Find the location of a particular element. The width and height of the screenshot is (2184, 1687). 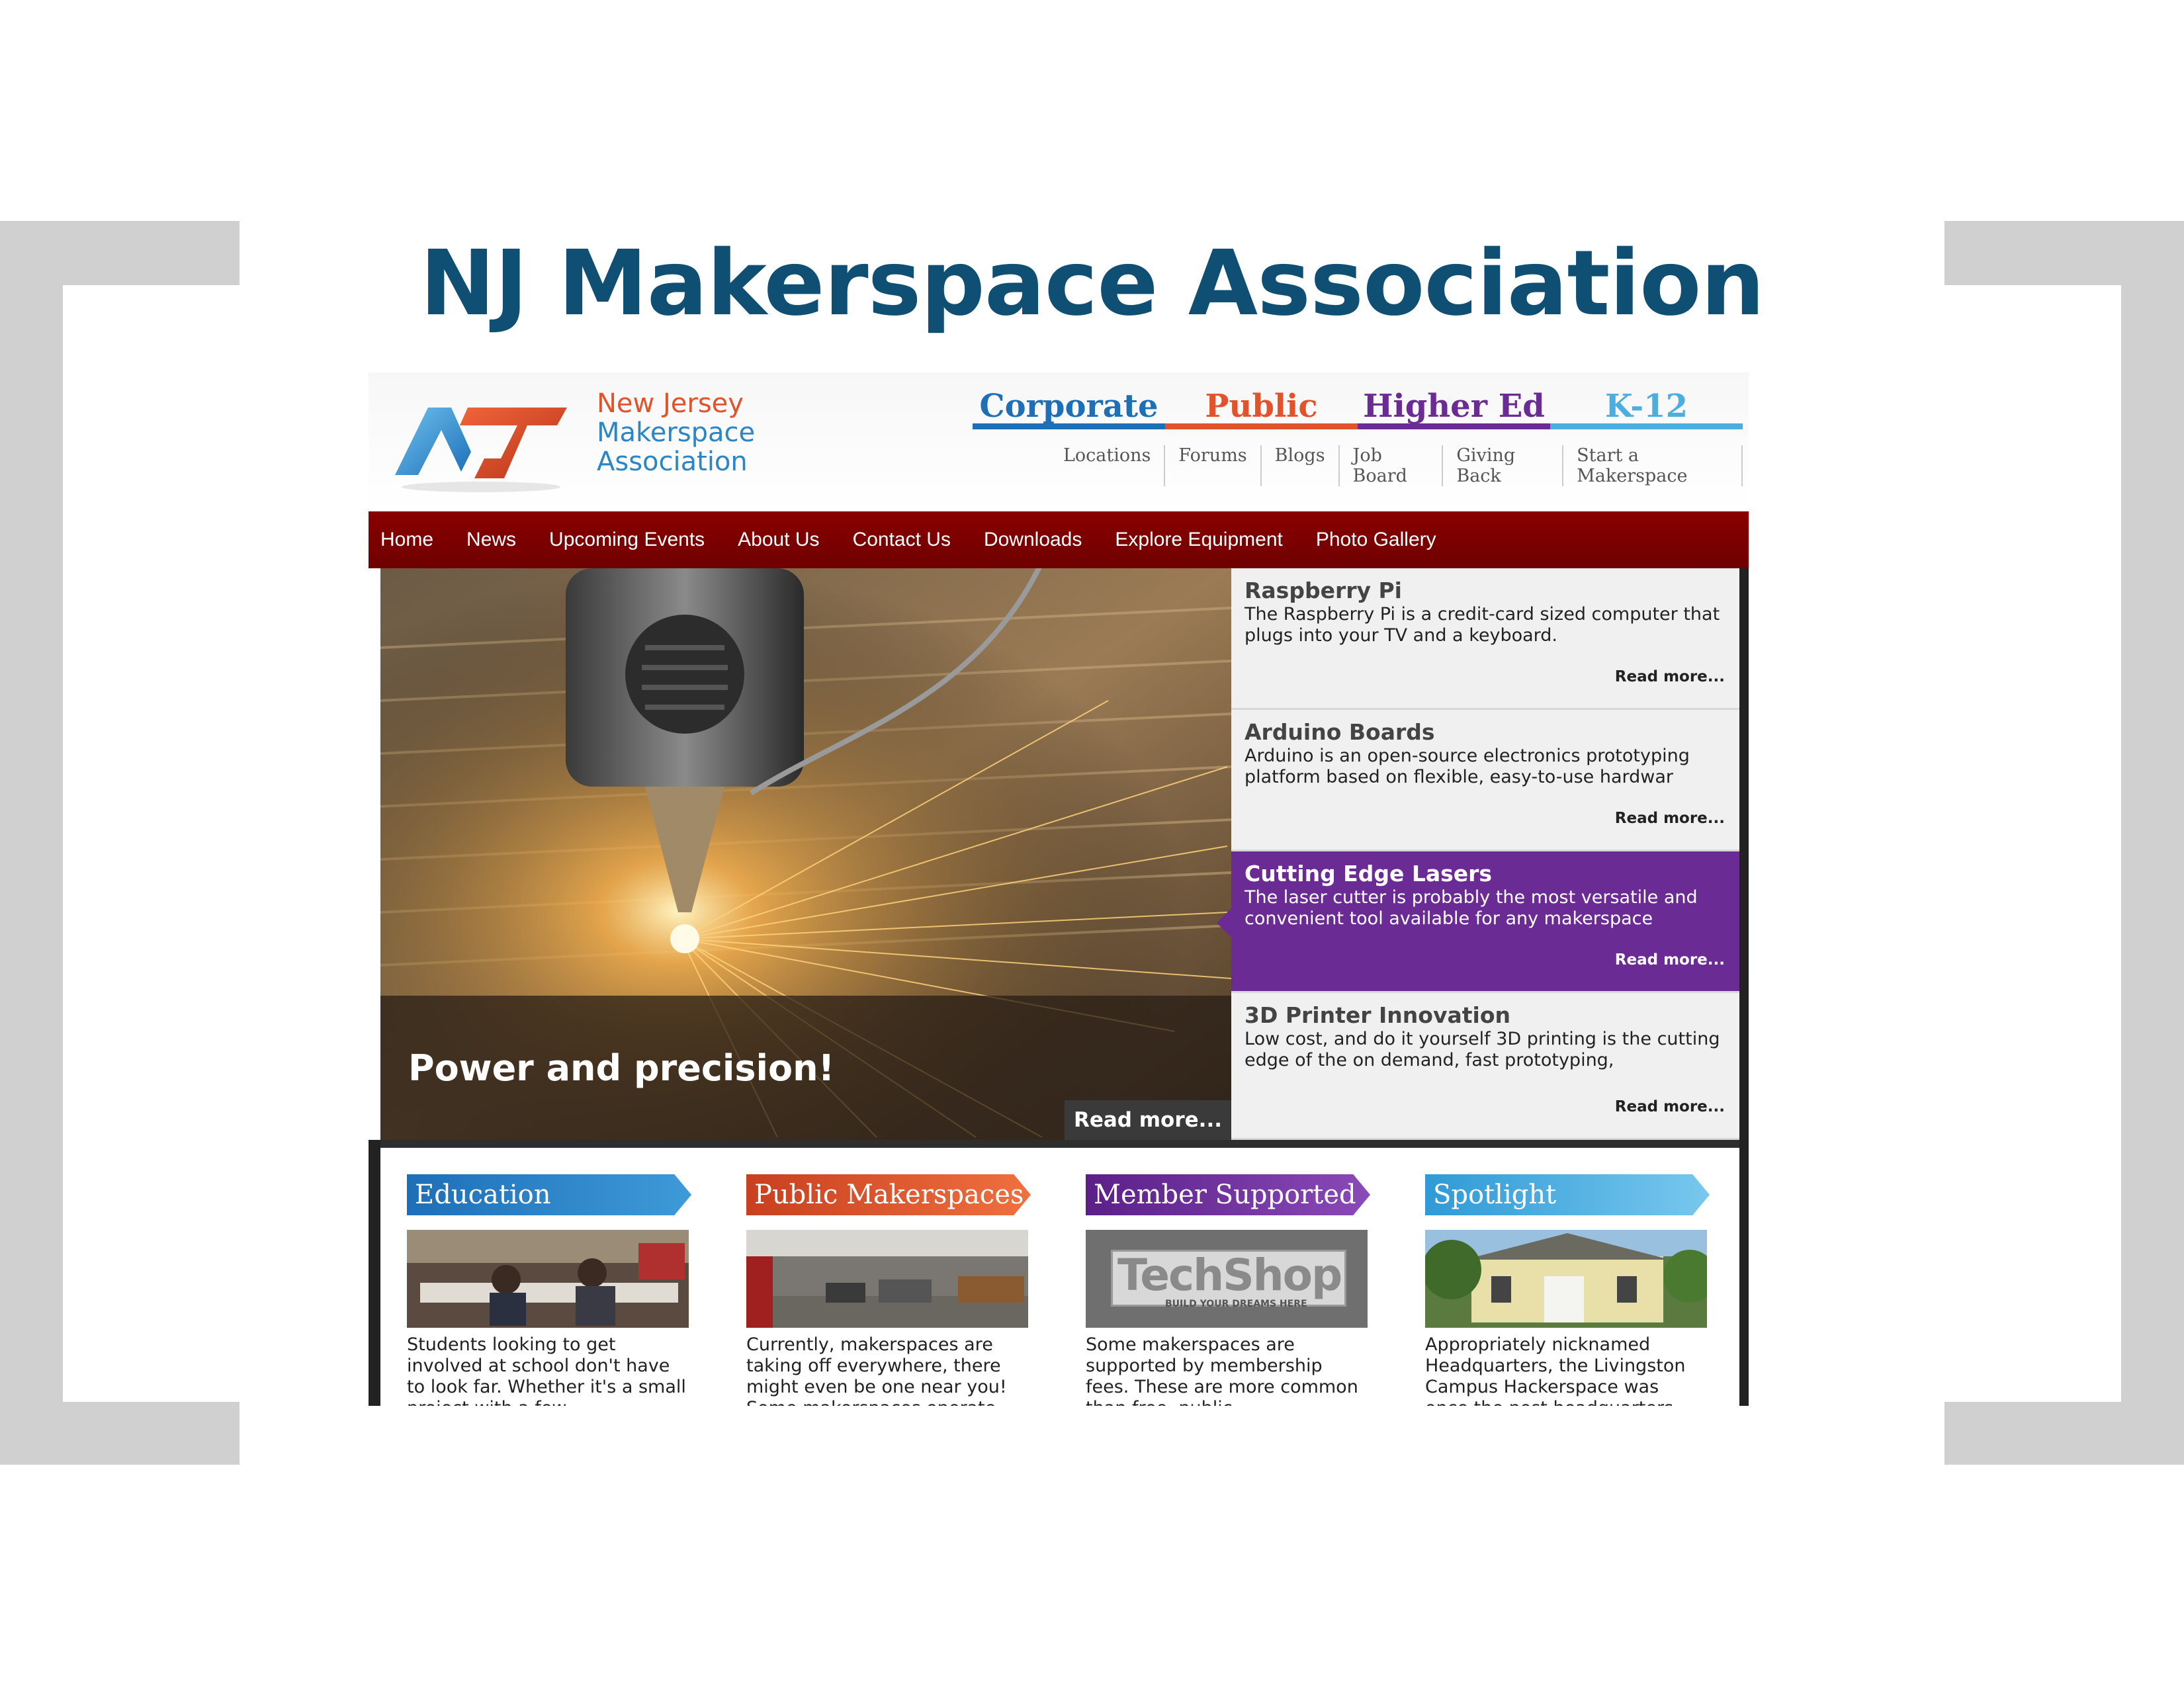

card-banner: Public Makerspaces is located at coordinates (889, 1194).